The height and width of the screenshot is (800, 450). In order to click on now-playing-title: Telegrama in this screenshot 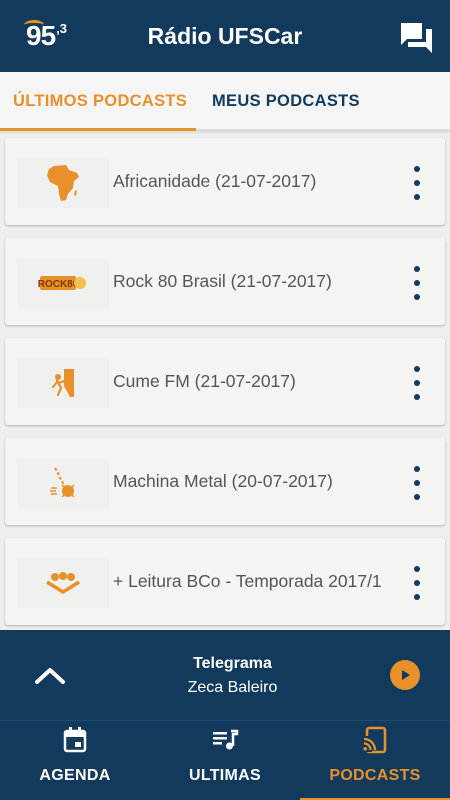, I will do `click(232, 663)`.